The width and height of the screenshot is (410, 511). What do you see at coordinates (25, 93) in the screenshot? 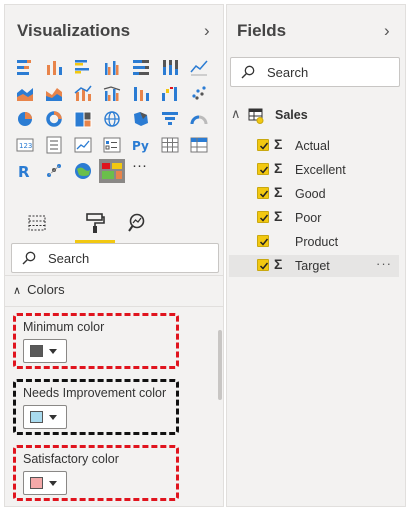
I see `area-chart-icon` at bounding box center [25, 93].